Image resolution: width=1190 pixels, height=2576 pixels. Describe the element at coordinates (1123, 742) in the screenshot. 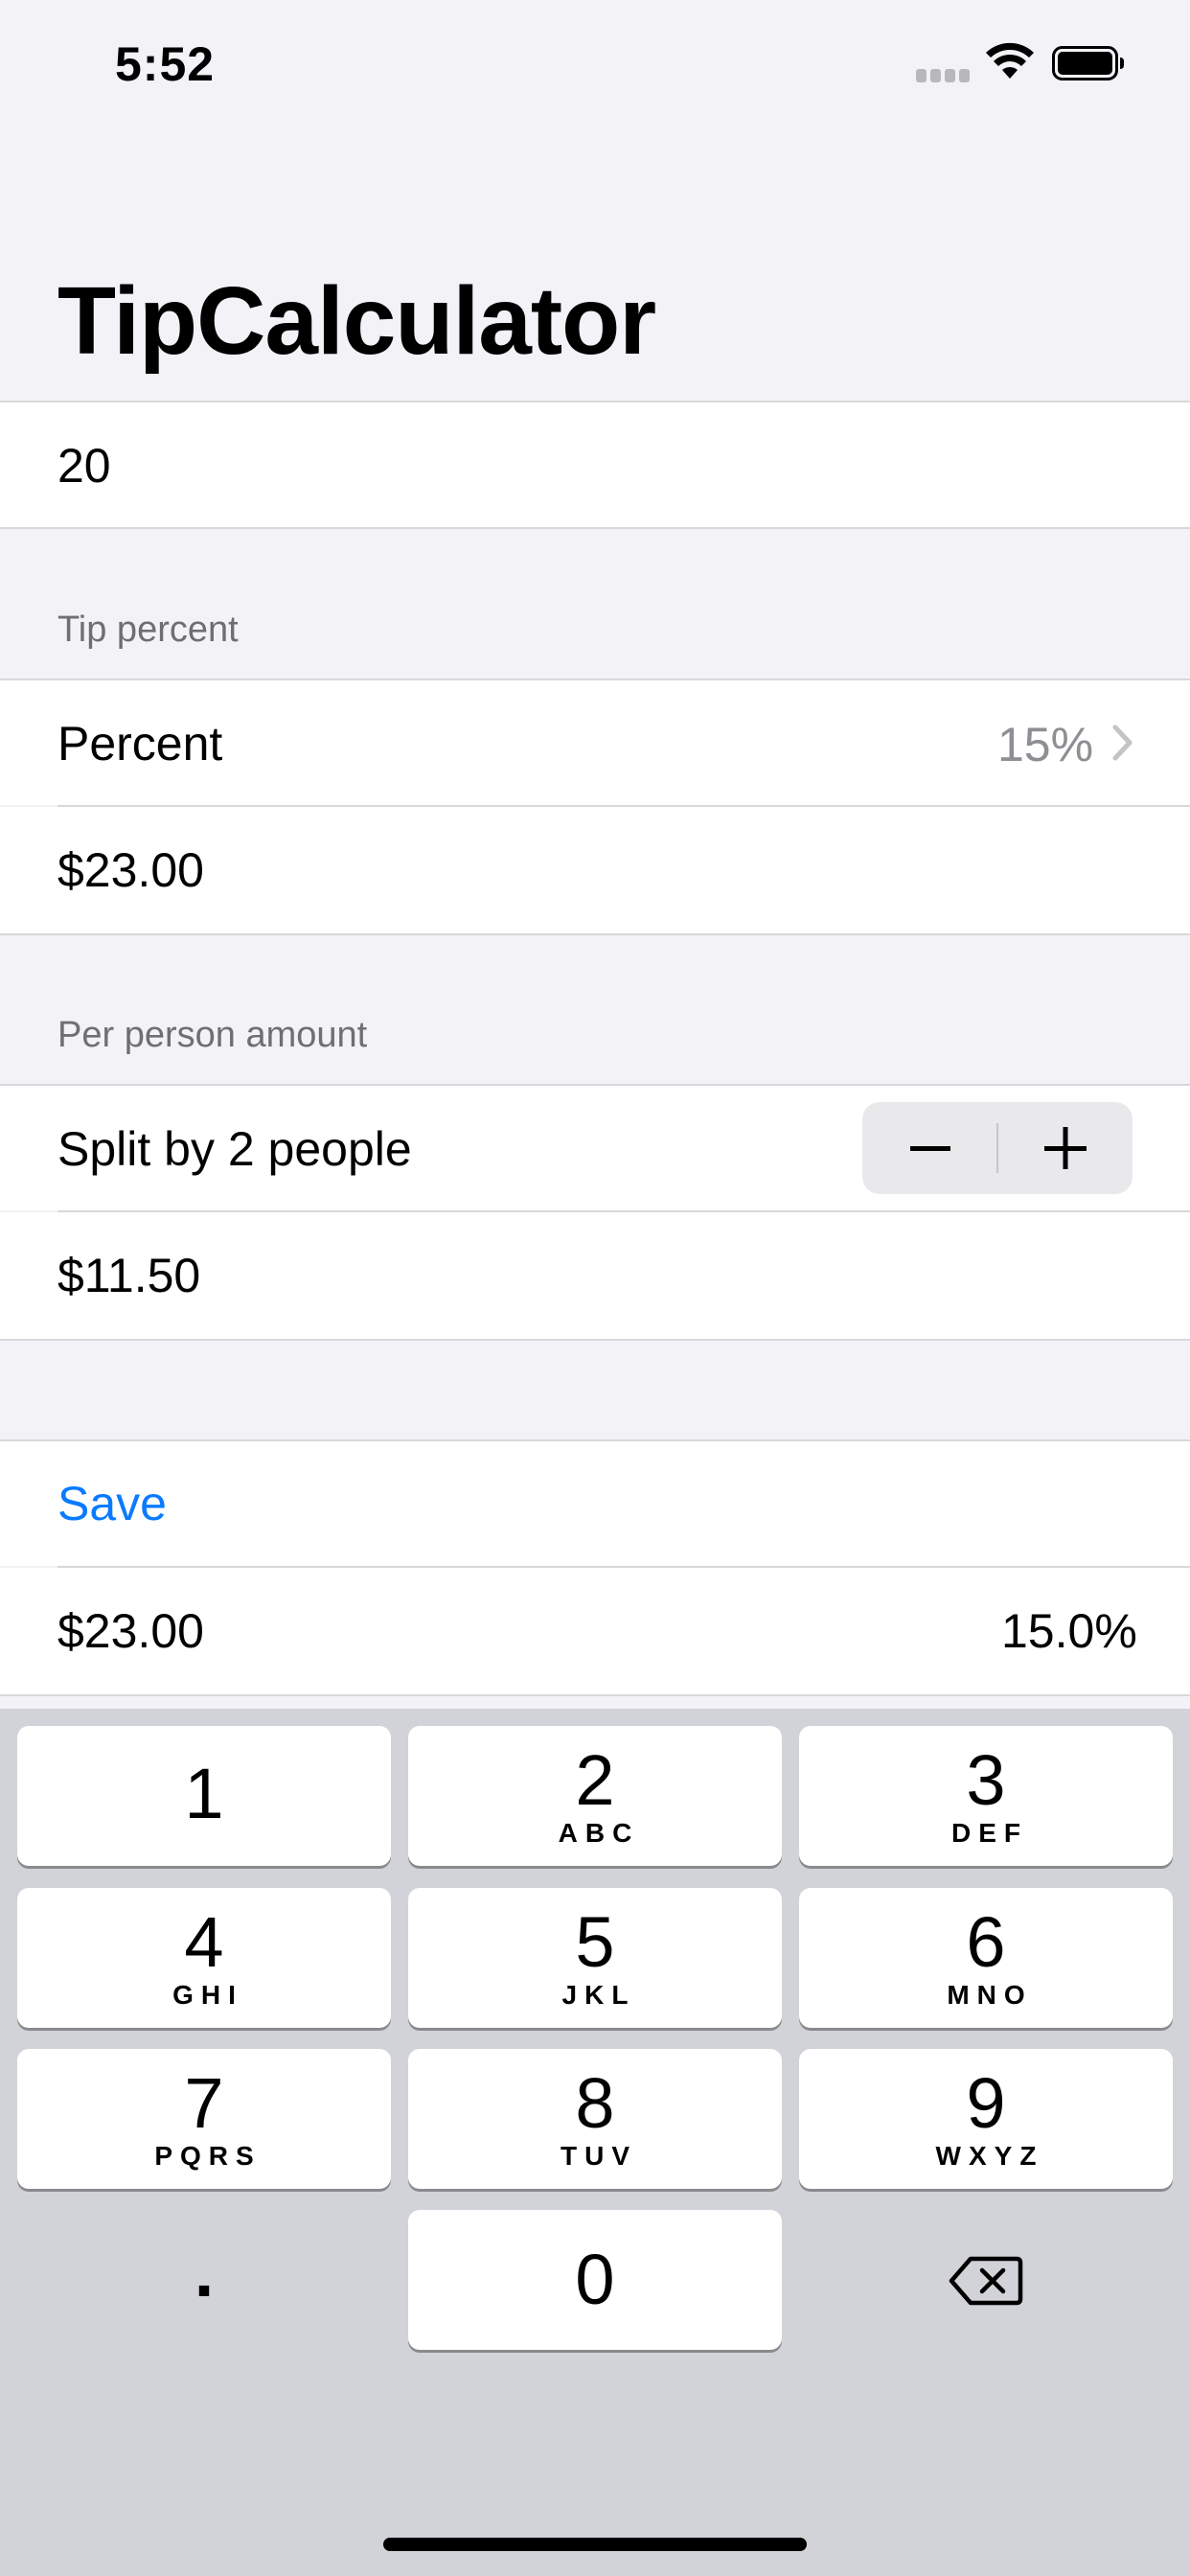

I see `chevron-right-icon` at that location.